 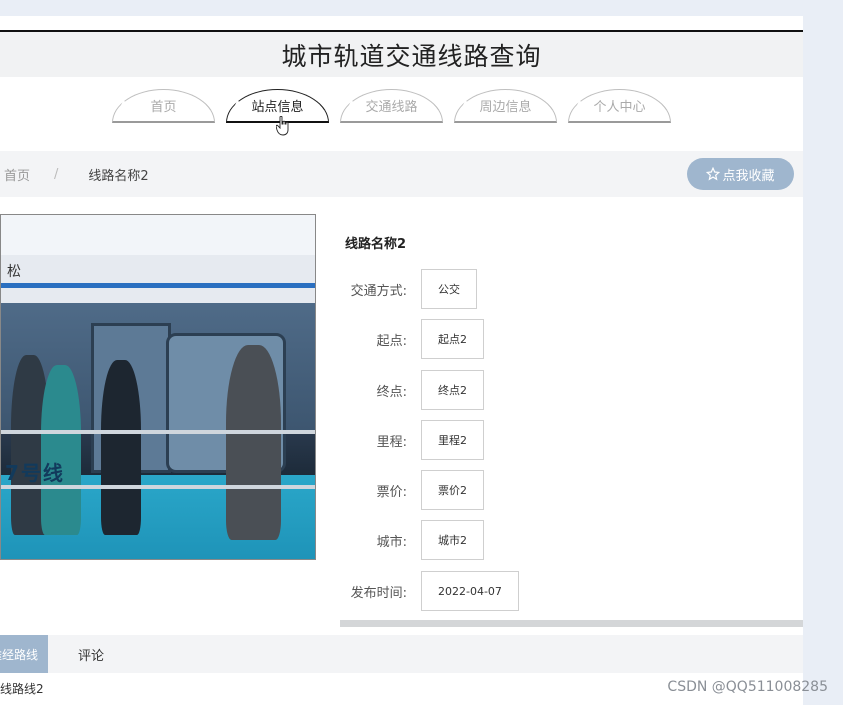 I want to click on bottom-tabs: 途经路线 评论, so click(x=401, y=654).